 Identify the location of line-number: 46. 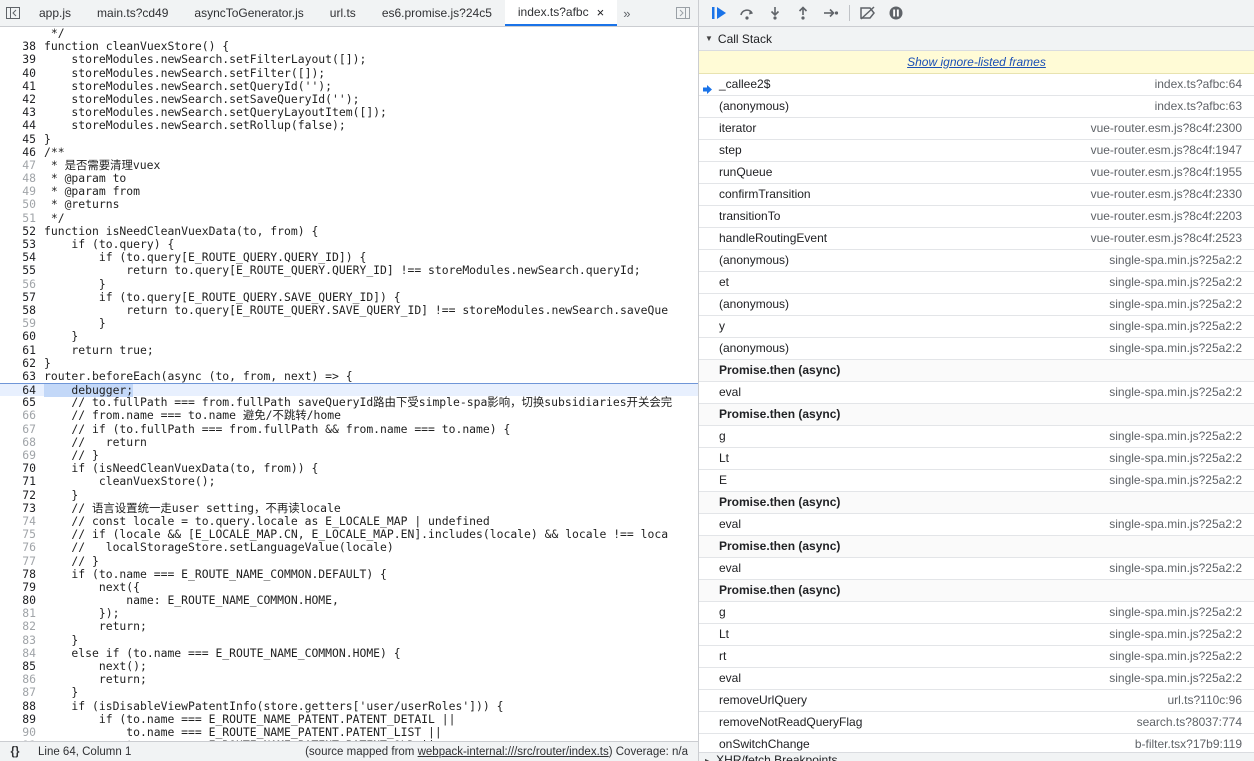
(18, 152).